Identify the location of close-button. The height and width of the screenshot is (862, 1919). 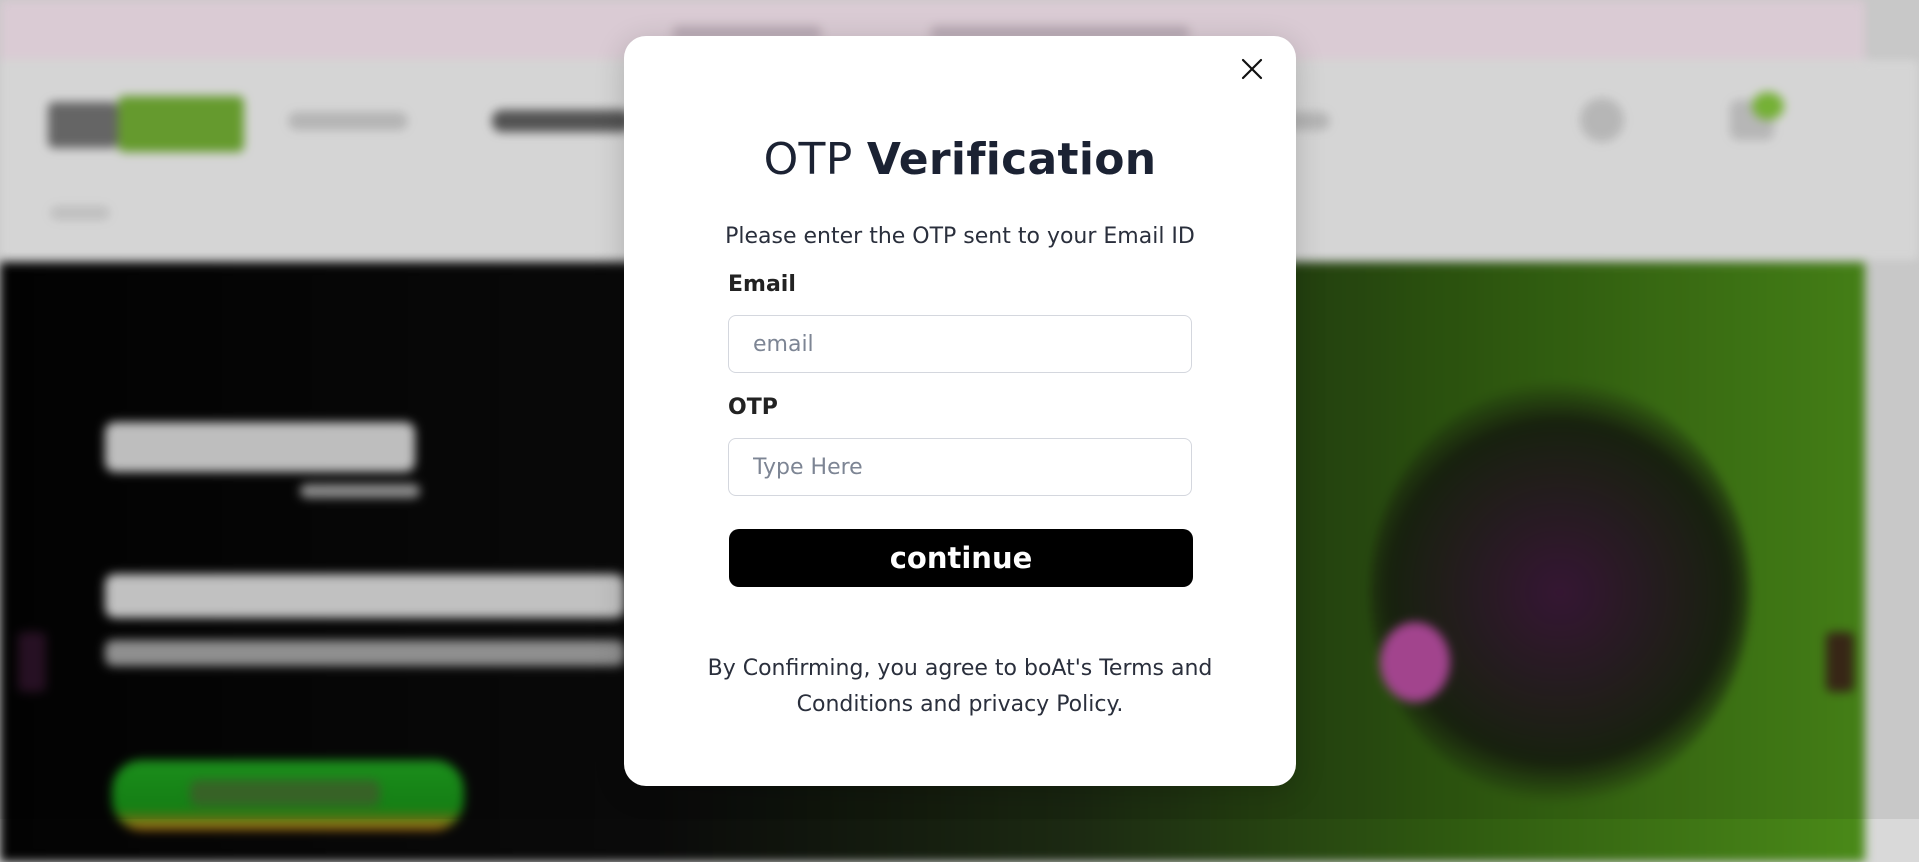
(1252, 69).